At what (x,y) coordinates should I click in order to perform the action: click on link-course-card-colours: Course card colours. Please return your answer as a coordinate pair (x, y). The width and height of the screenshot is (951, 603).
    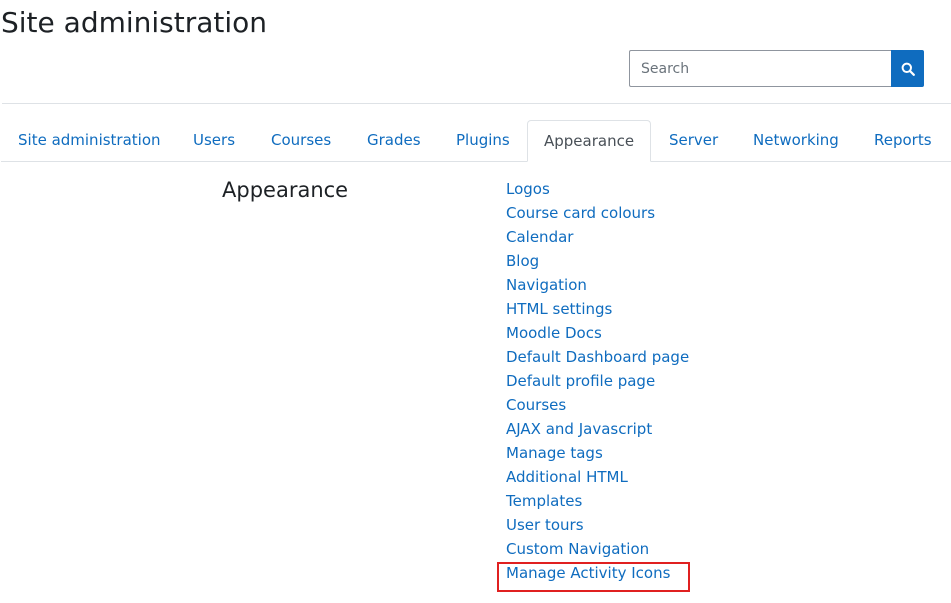
    Looking at the image, I should click on (580, 213).